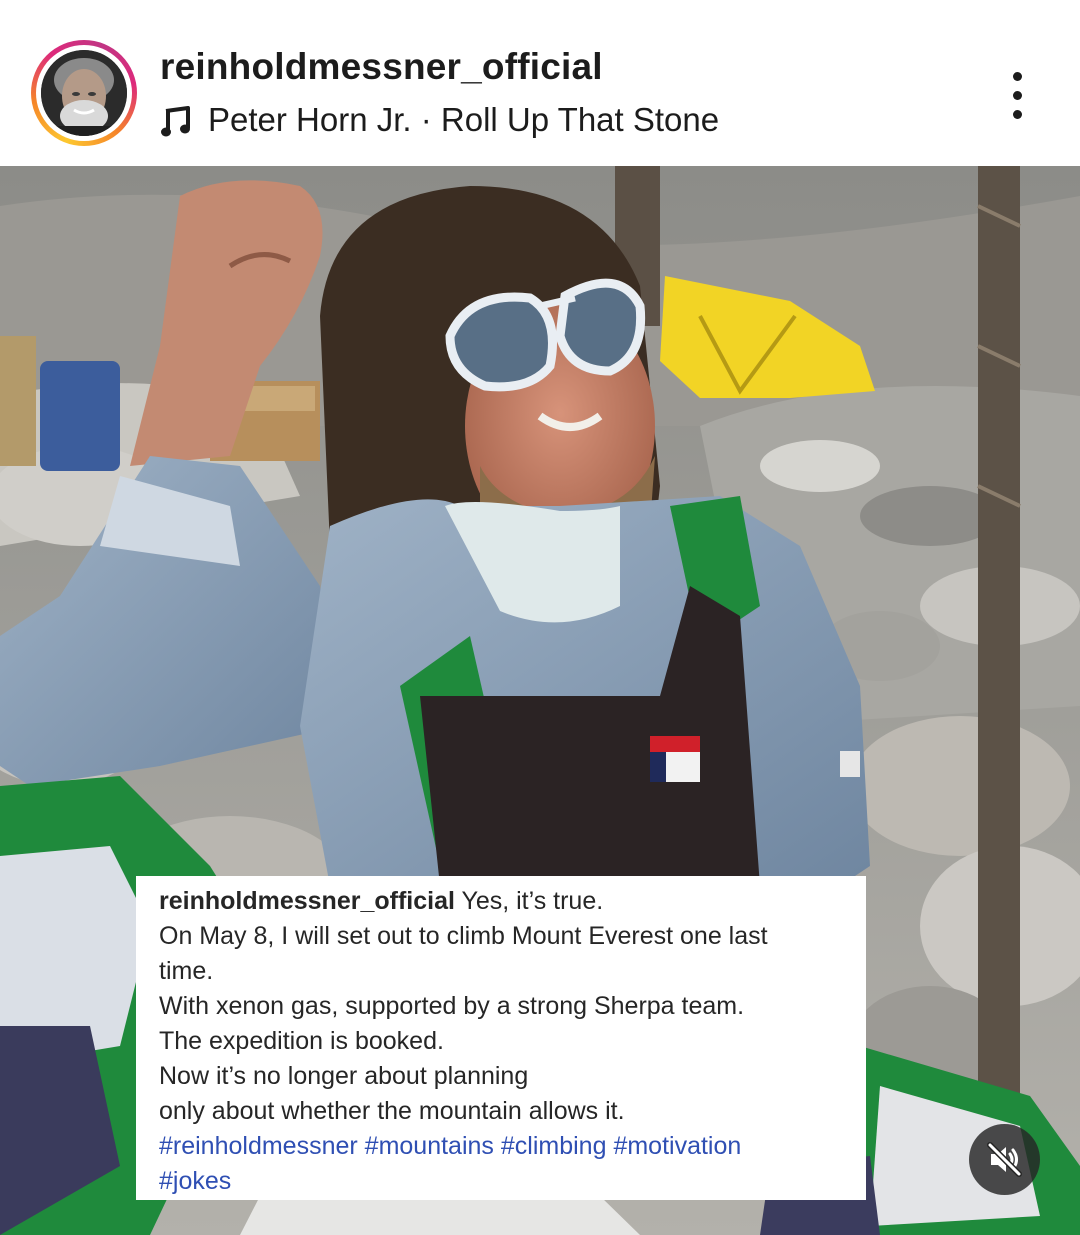 The height and width of the screenshot is (1235, 1080). I want to click on mute-toggle-button, so click(1004, 1159).